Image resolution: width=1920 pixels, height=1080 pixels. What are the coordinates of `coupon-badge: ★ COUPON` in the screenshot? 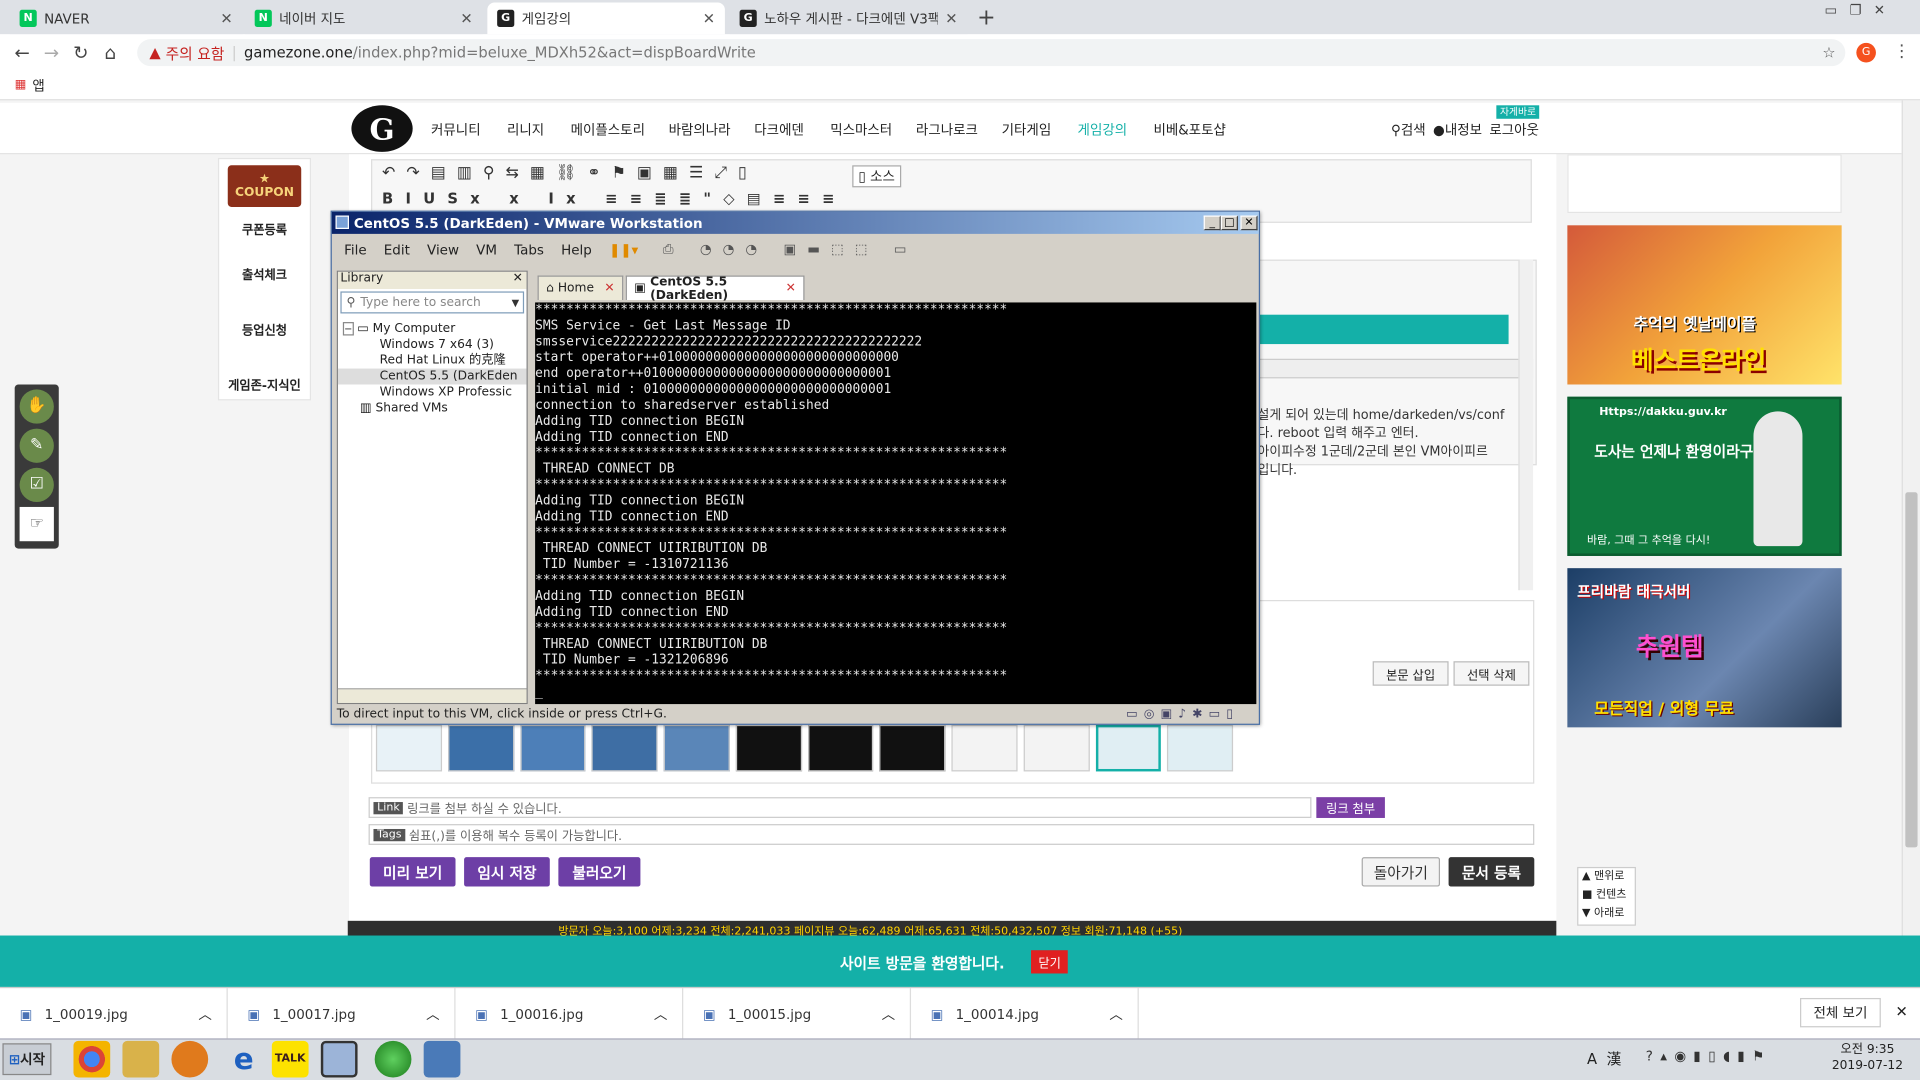 It's located at (264, 186).